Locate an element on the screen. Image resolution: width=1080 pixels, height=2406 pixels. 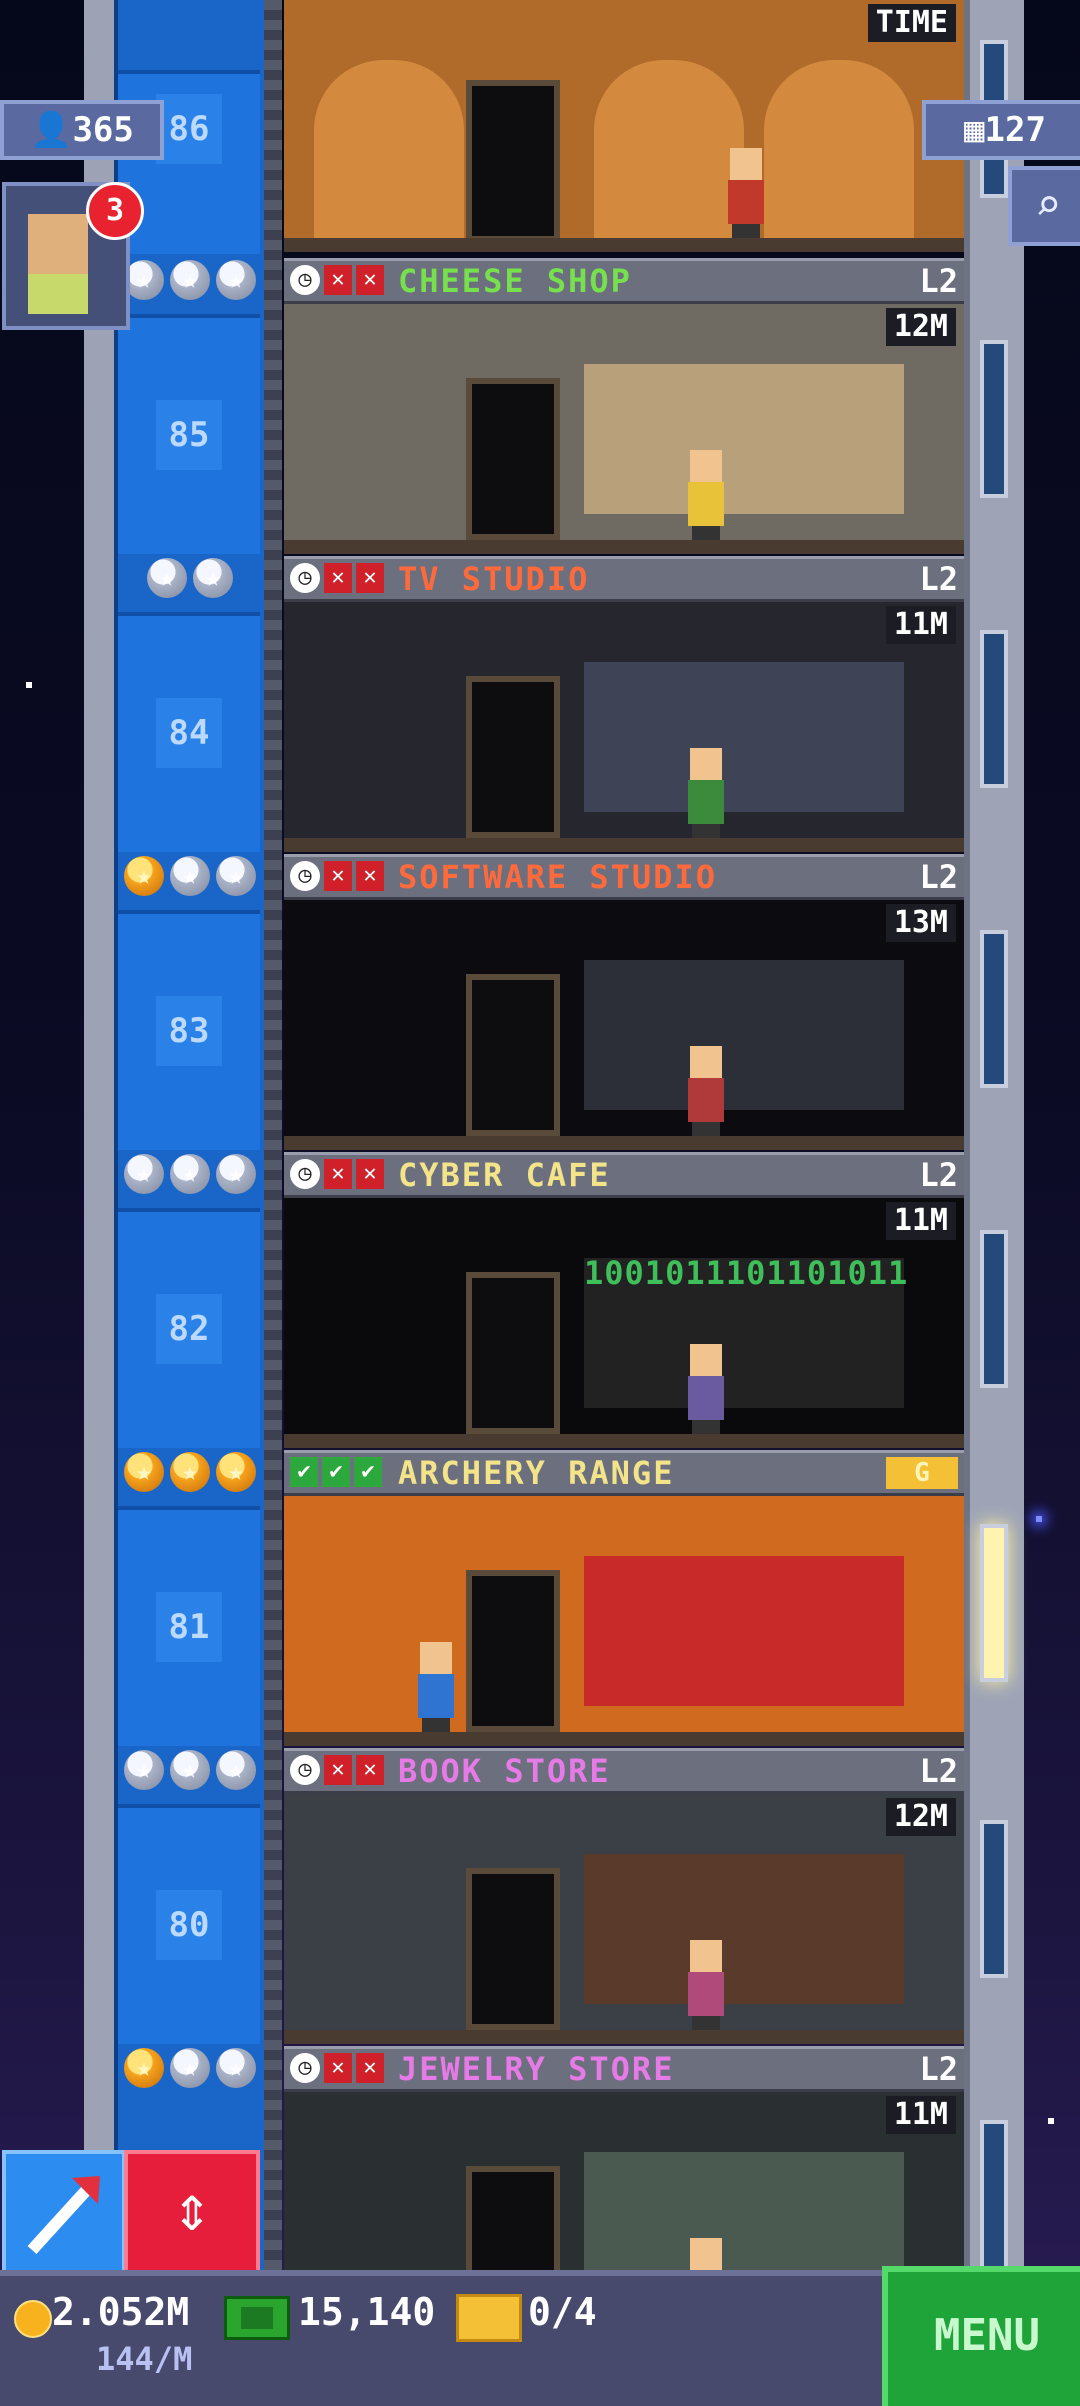
floor-header-cheese-shop: ◷ ✕ ✕ CHEESE SHOP L2 is located at coordinates (624, 281).